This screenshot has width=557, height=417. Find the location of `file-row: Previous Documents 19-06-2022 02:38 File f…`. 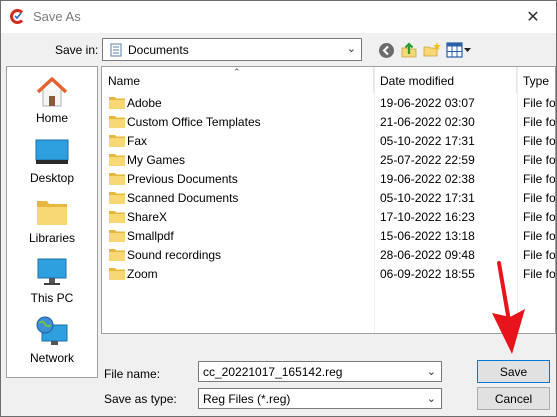

file-row: Previous Documents 19-06-2022 02:38 File f… is located at coordinates (329, 178).